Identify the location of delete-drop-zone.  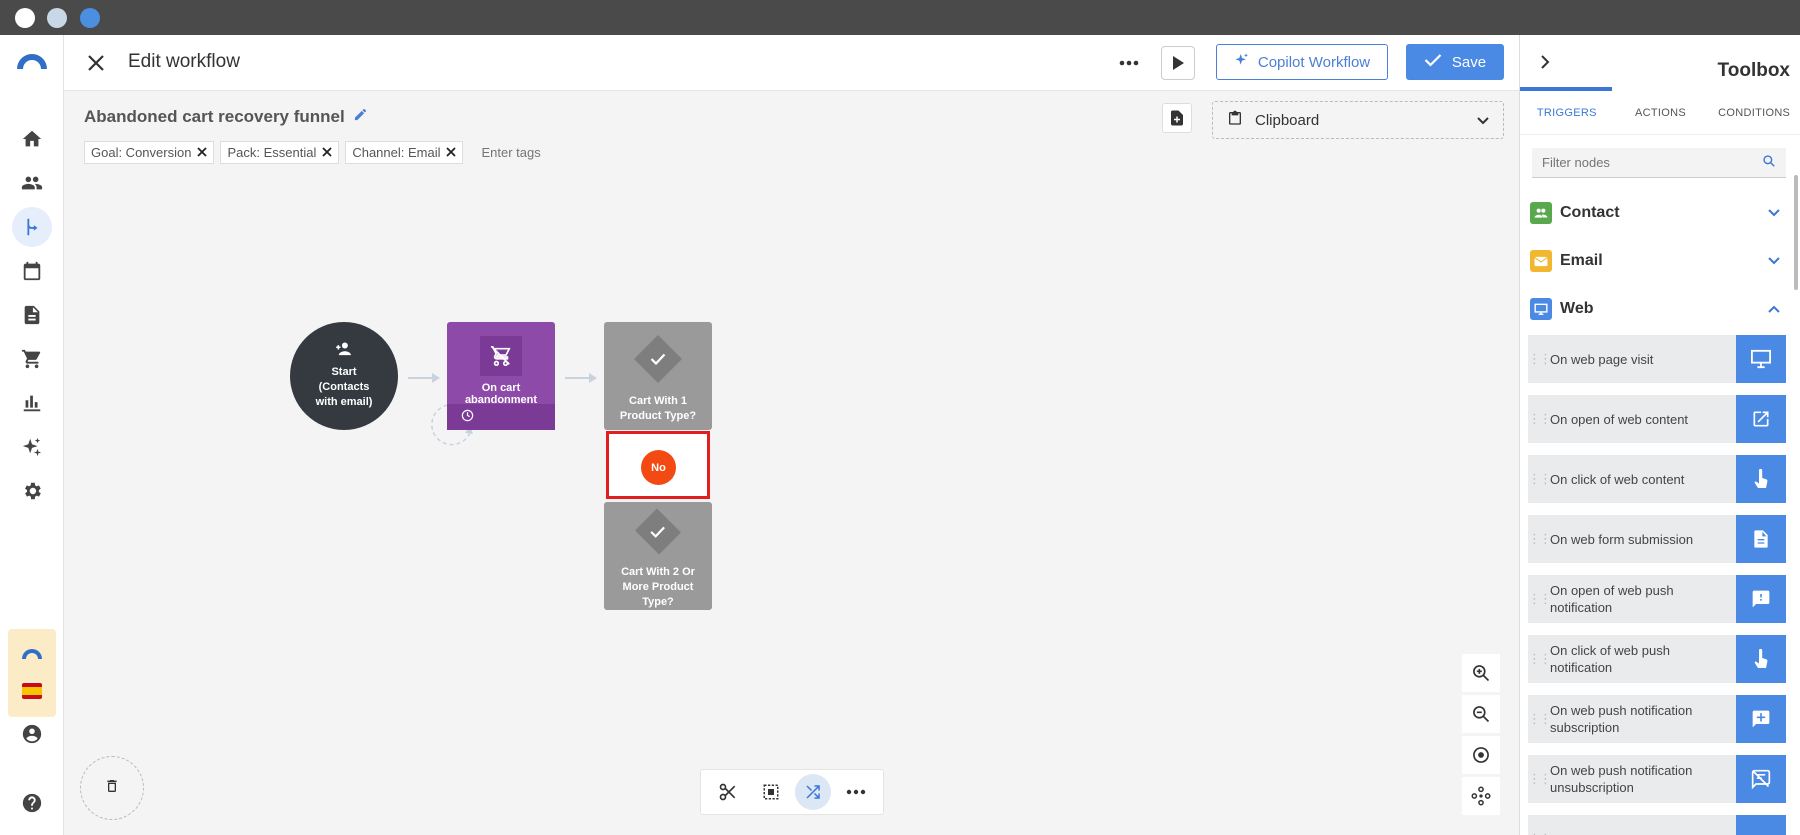
(112, 788).